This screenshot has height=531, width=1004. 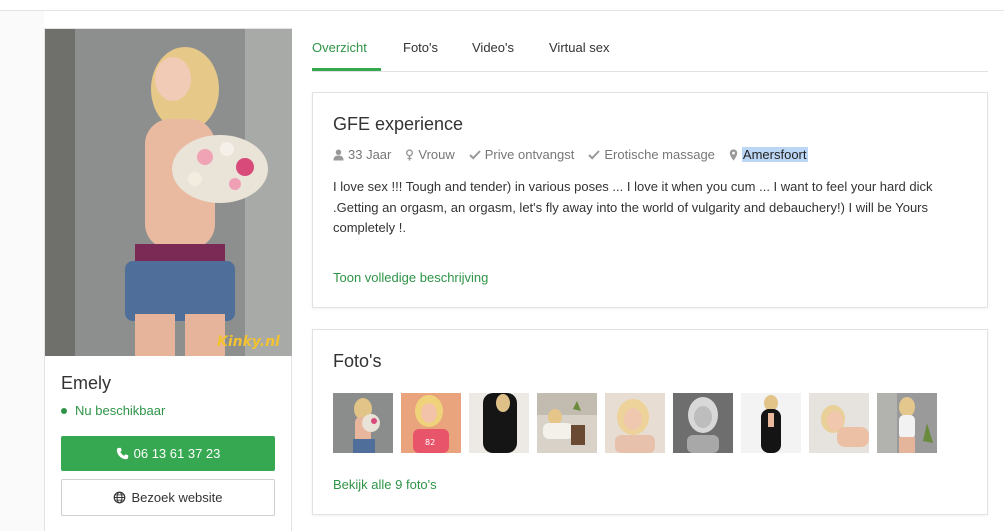 What do you see at coordinates (120, 410) in the screenshot?
I see `status-label: Nu beschikbaar` at bounding box center [120, 410].